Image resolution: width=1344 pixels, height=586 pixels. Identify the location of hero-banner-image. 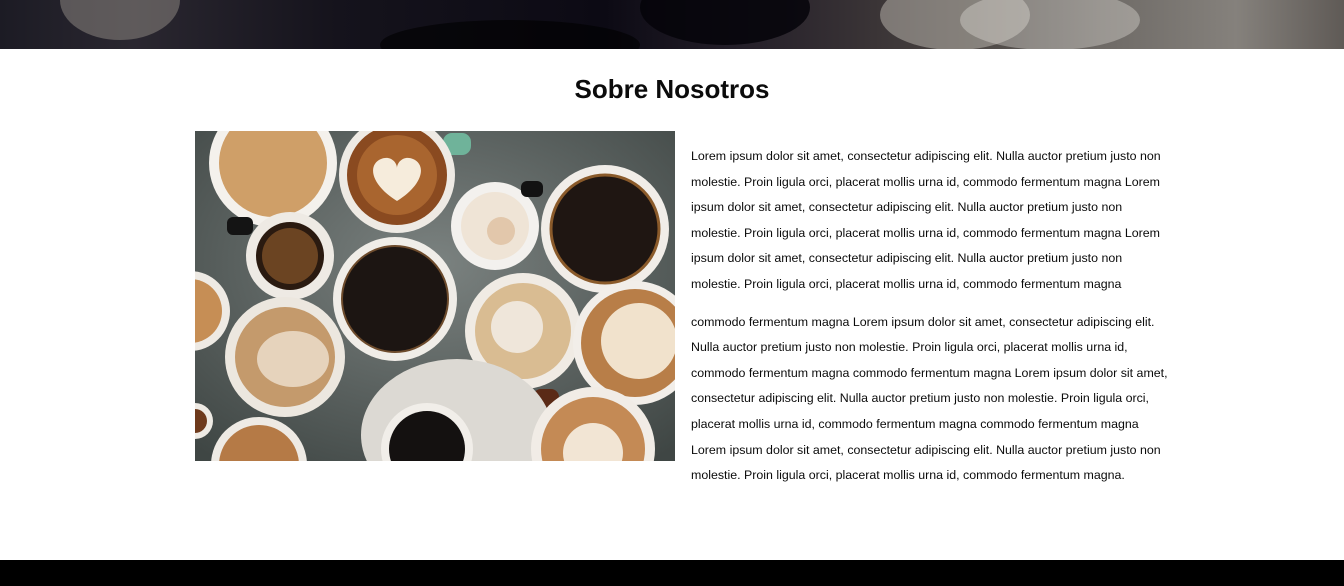
(672, 24).